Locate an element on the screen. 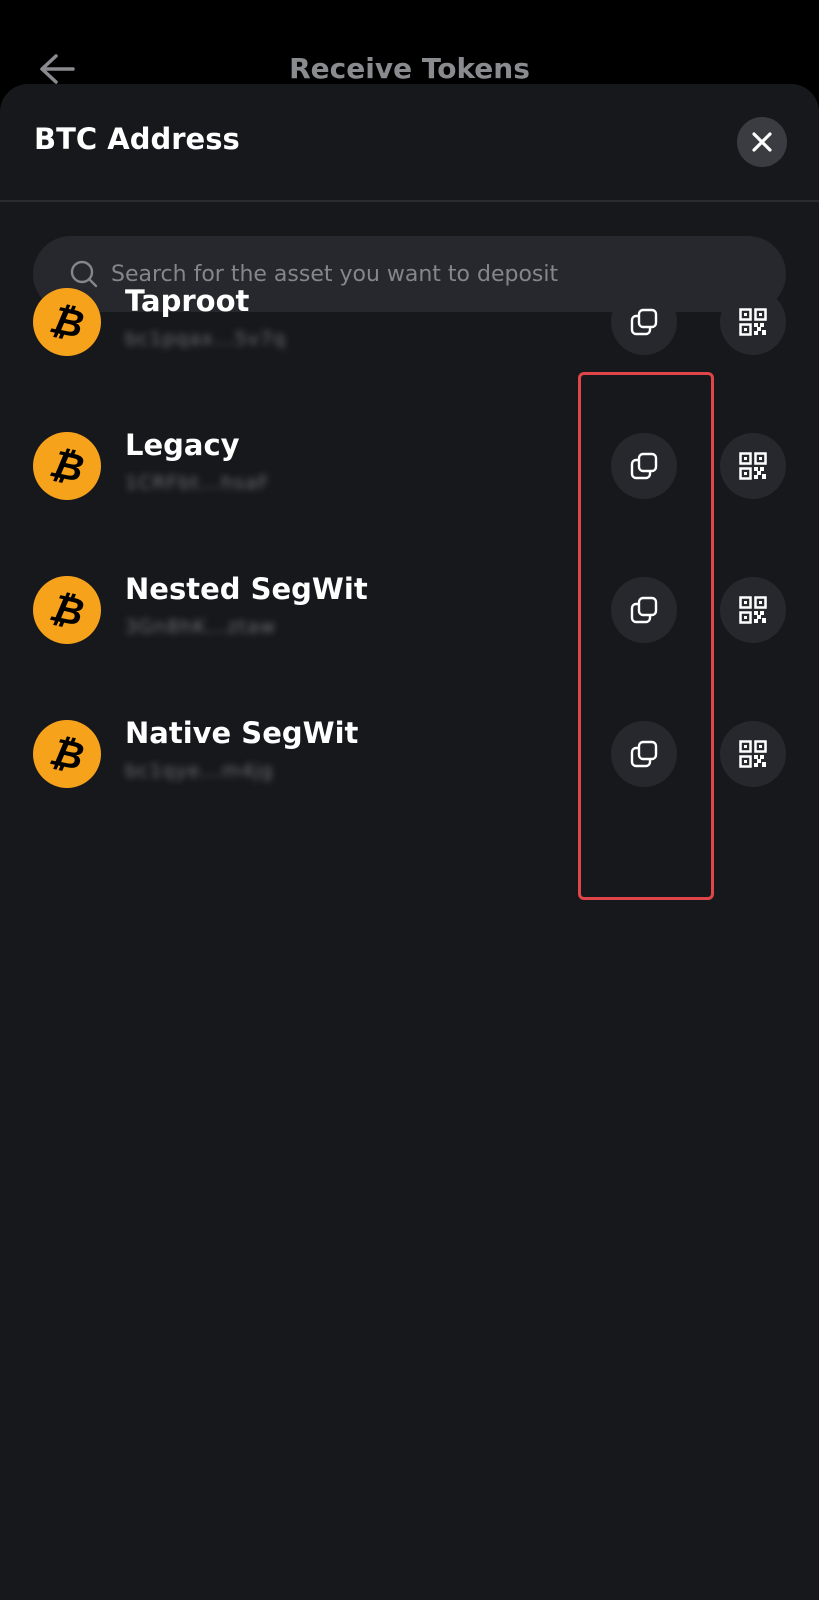 The height and width of the screenshot is (1600, 819). address-type-label: Nested SegWit is located at coordinates (246, 589).